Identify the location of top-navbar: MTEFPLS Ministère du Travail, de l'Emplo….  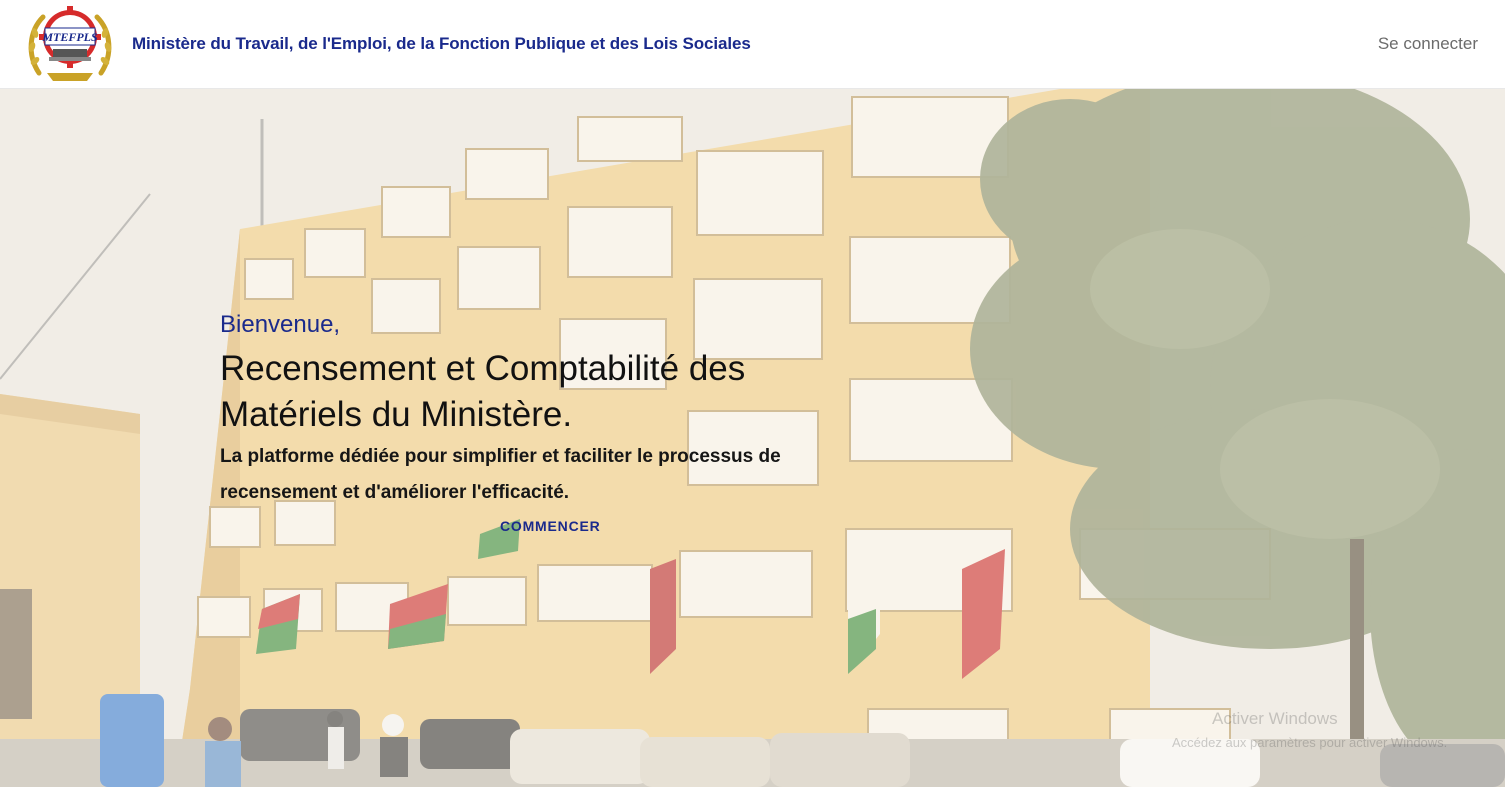
(752, 44).